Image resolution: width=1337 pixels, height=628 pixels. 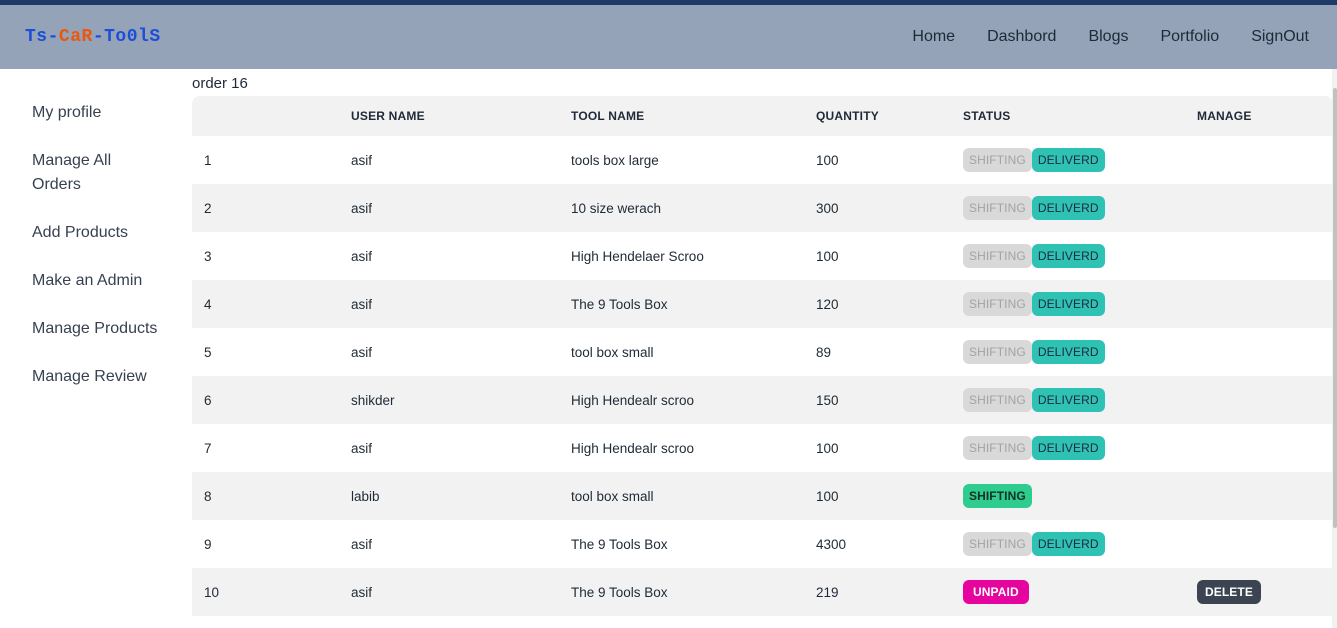 I want to click on sidebar-item-manage-products: Manage Products, so click(x=107, y=329).